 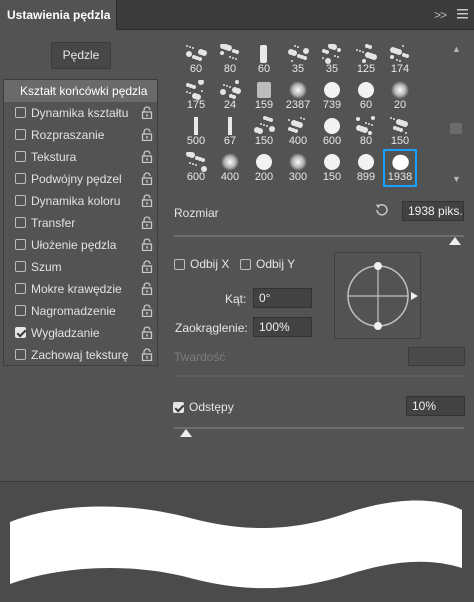 What do you see at coordinates (80, 201) in the screenshot?
I see `option-item: Dynamika koloru` at bounding box center [80, 201].